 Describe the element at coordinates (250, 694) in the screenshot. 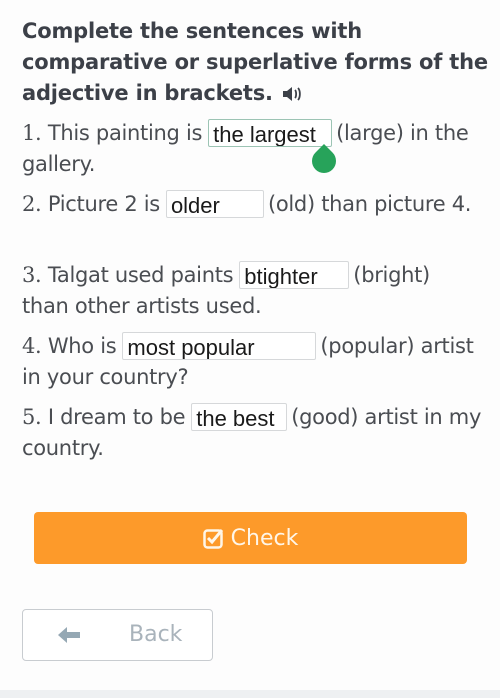

I see `bottom-divider` at that location.